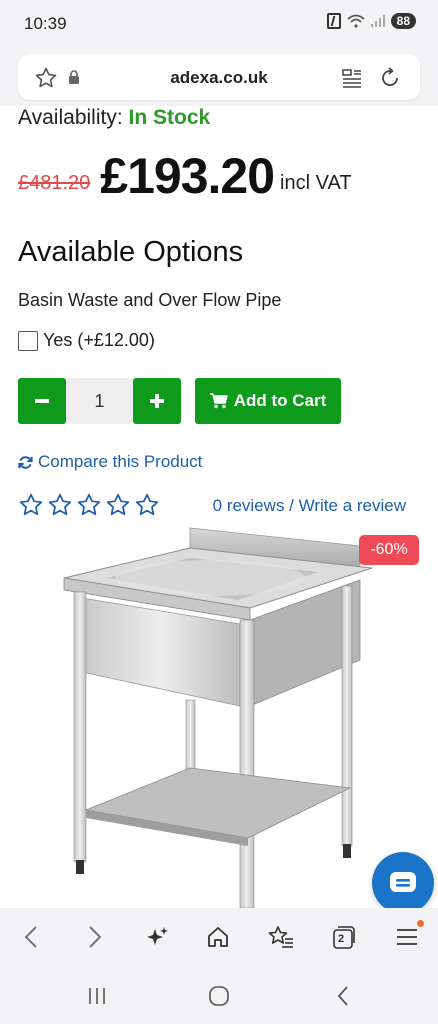 Image resolution: width=438 pixels, height=1024 pixels. I want to click on ai-assistant-button, so click(157, 937).